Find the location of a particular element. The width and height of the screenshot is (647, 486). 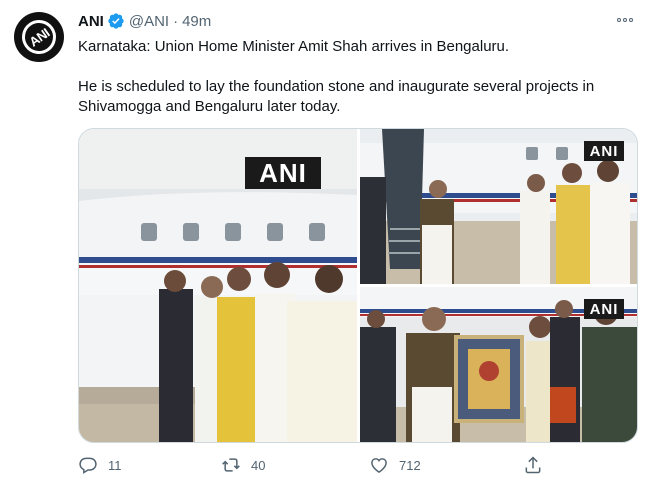

tweet-header: ANI @ANI · 49m is located at coordinates (144, 21).